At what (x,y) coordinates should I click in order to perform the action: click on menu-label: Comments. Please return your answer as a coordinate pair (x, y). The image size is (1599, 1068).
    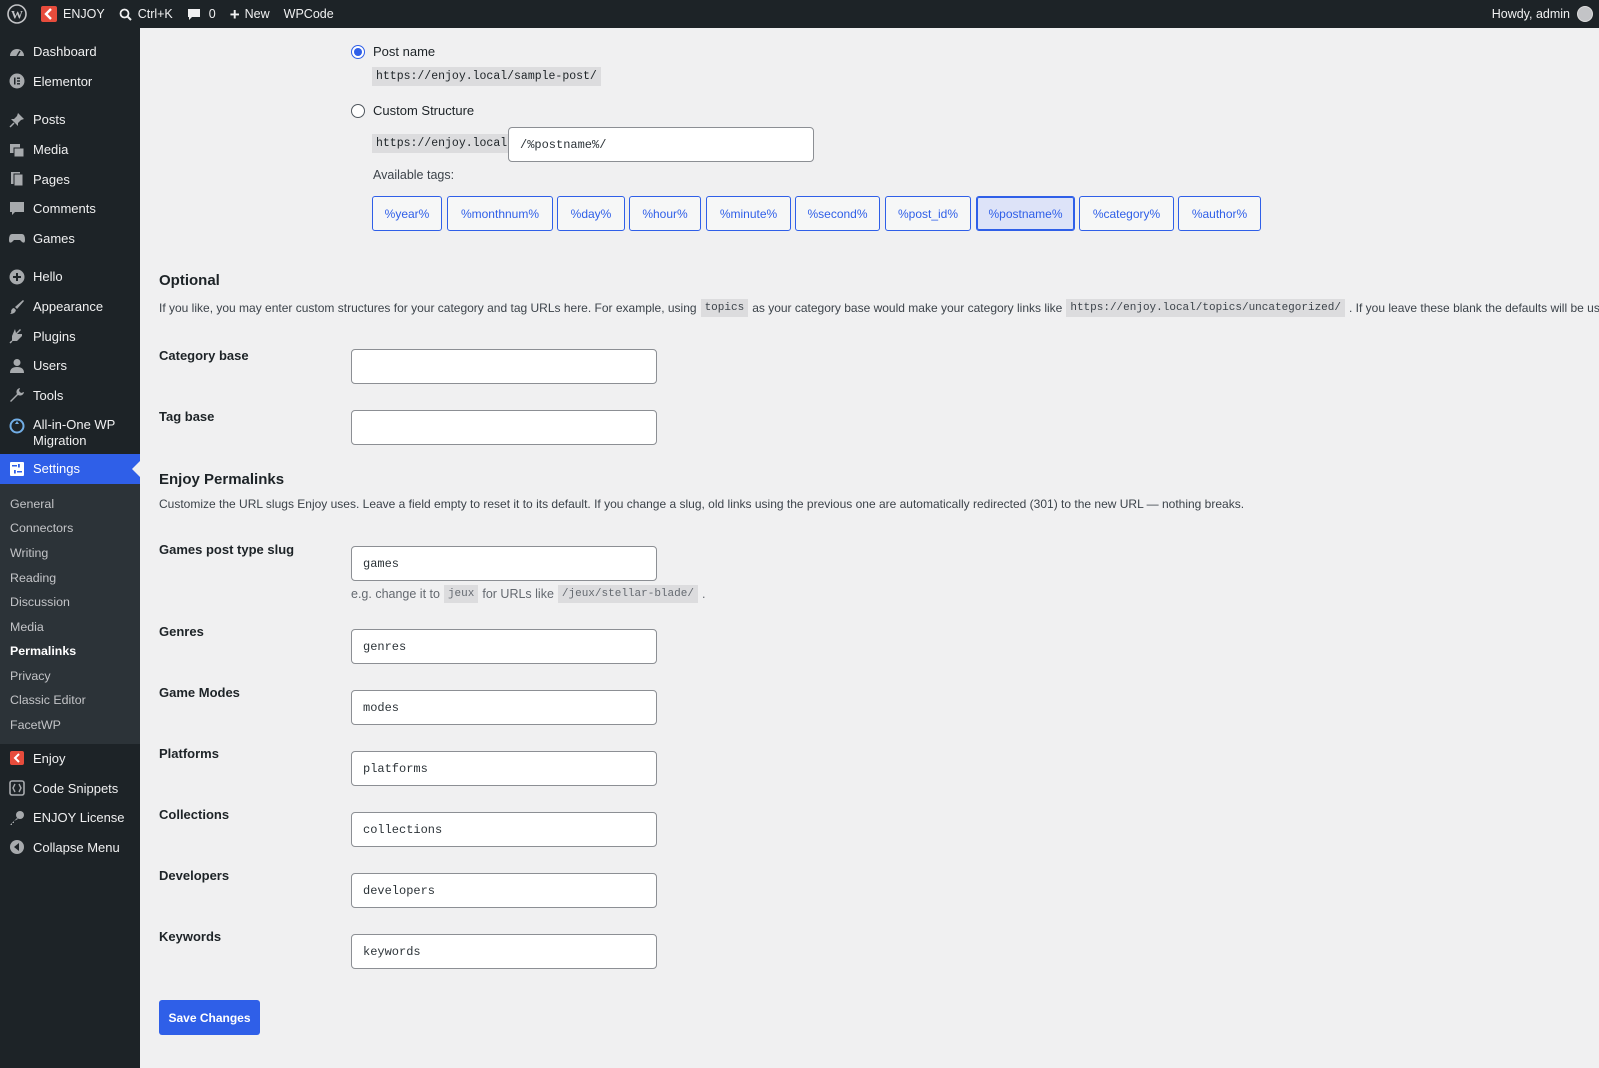
    Looking at the image, I should click on (64, 209).